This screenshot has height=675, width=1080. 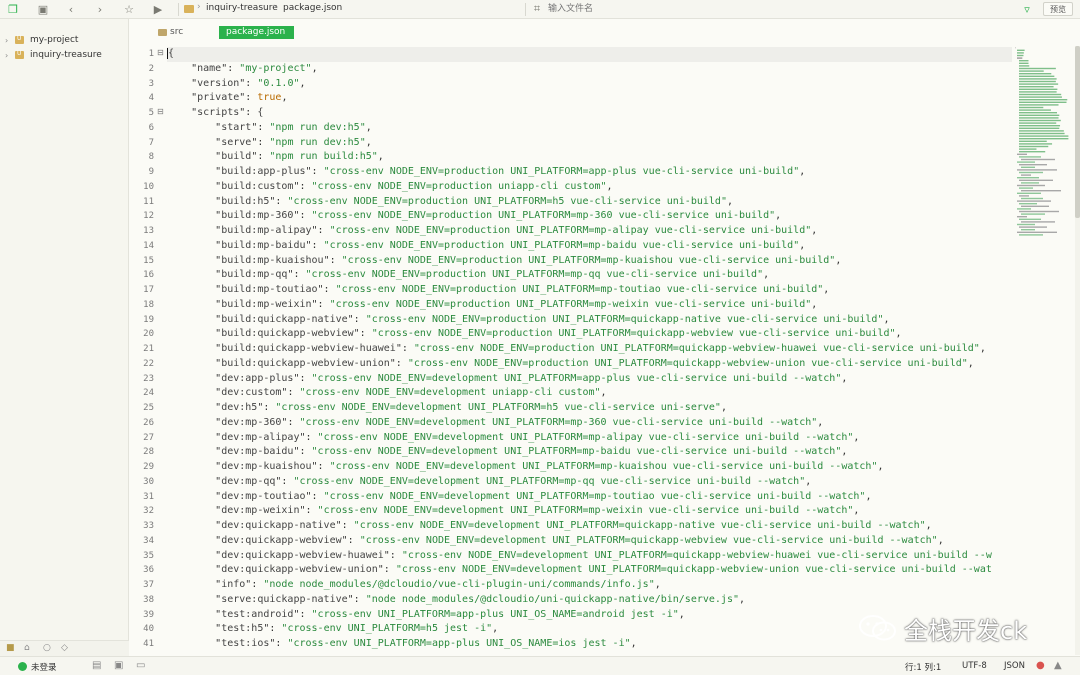 I want to click on json-key: dev:quickapp-webview-huawei, so click(x=302, y=555).